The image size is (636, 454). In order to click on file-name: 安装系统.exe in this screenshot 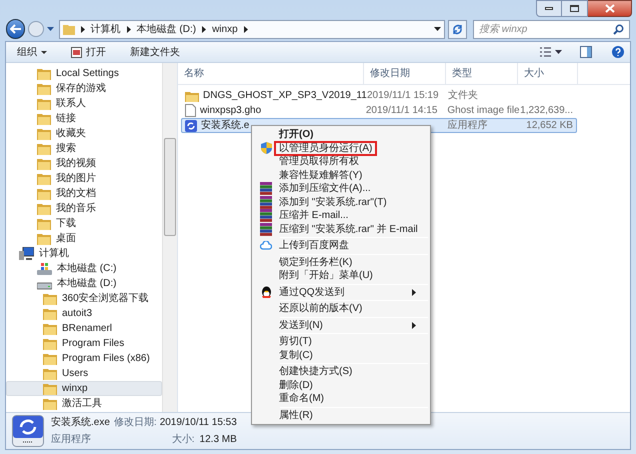, I will do `click(80, 423)`.